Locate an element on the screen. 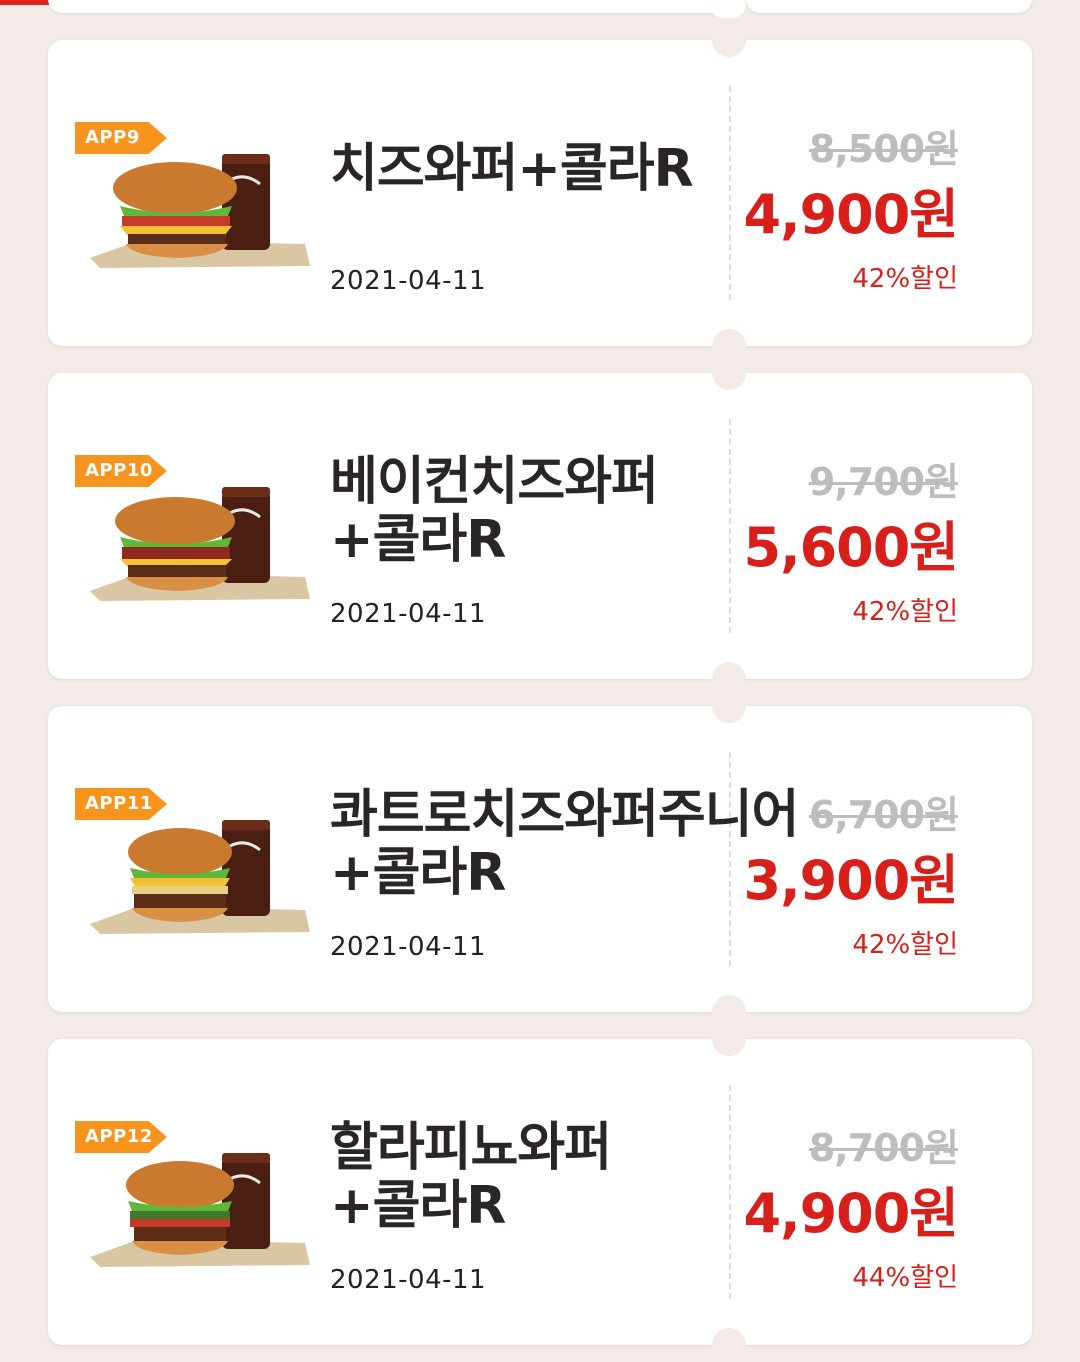 The image size is (1080, 1362). discount-rate: 44%할인 is located at coordinates (905, 1278).